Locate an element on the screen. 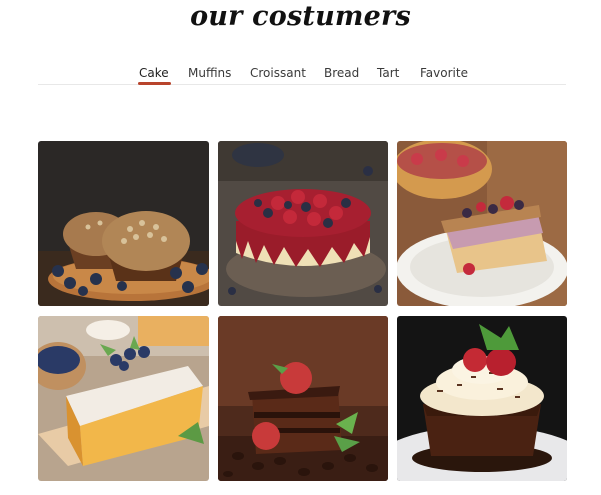 The height and width of the screenshot is (495, 601). tab-cake: Cake is located at coordinates (154, 73).